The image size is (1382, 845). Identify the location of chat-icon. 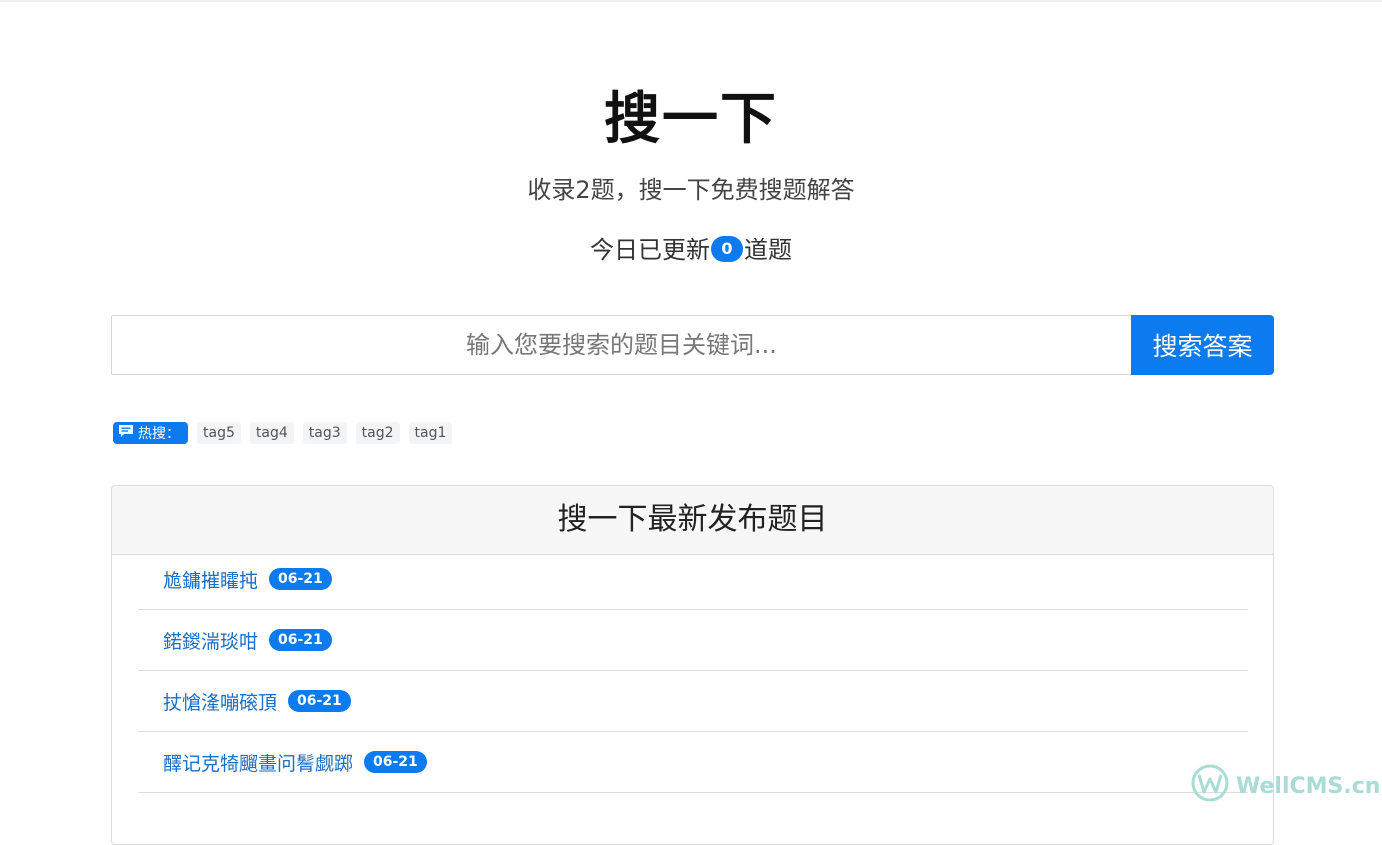
(128, 433).